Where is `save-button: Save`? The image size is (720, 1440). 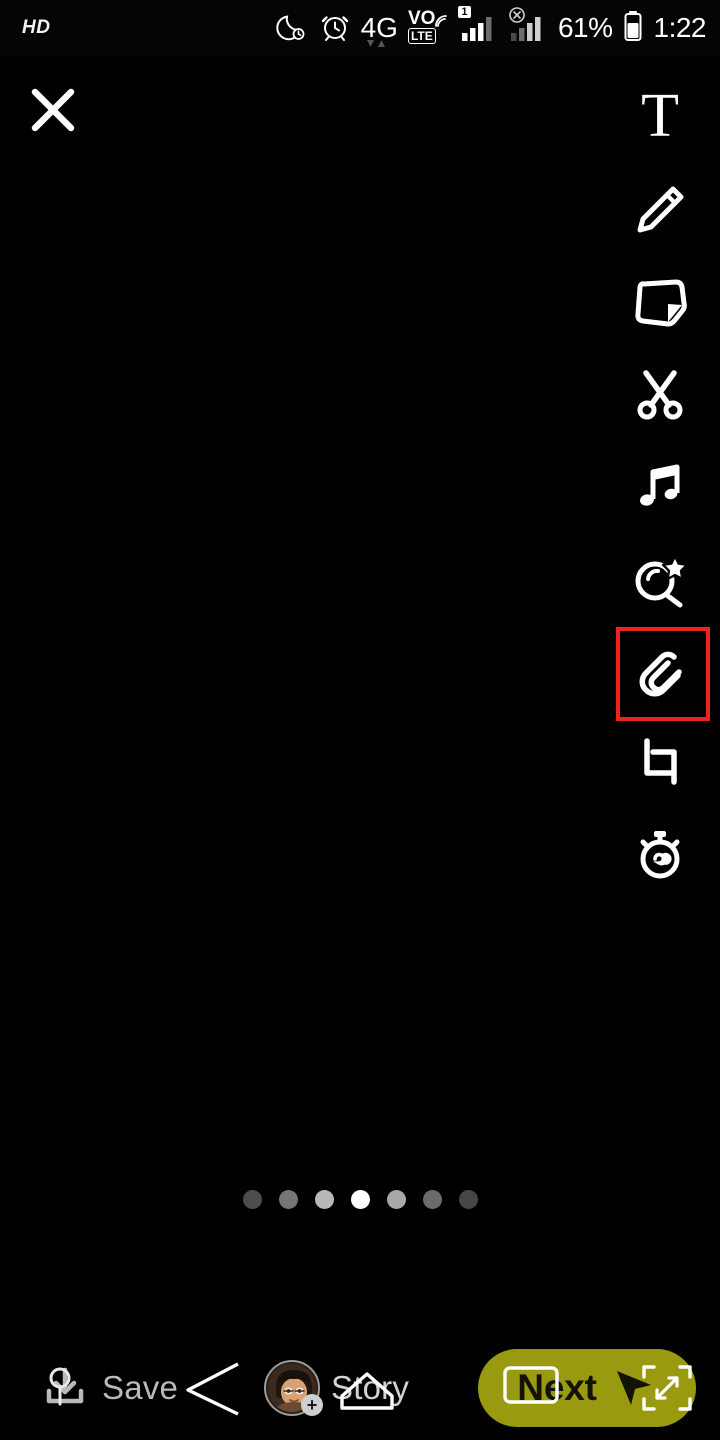
save-button: Save is located at coordinates (109, 1388).